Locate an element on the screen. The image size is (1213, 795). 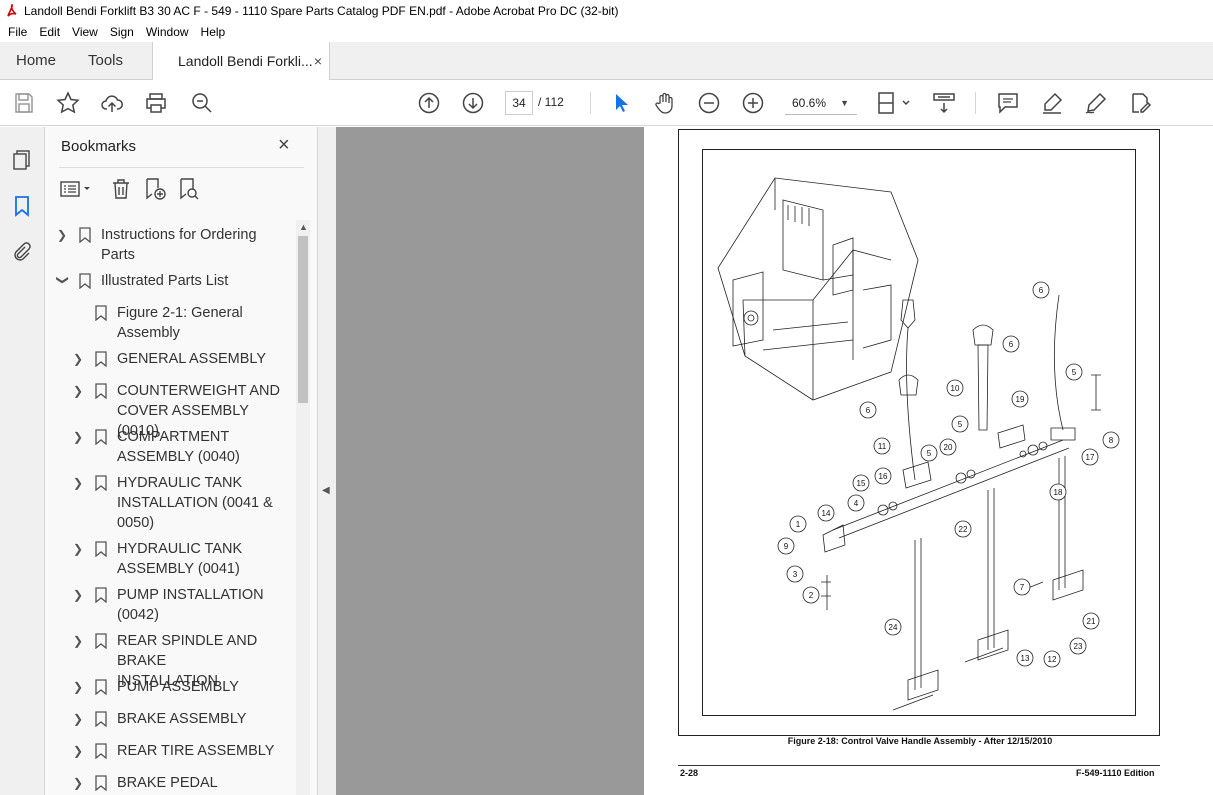
menu-window: Window is located at coordinates (167, 32).